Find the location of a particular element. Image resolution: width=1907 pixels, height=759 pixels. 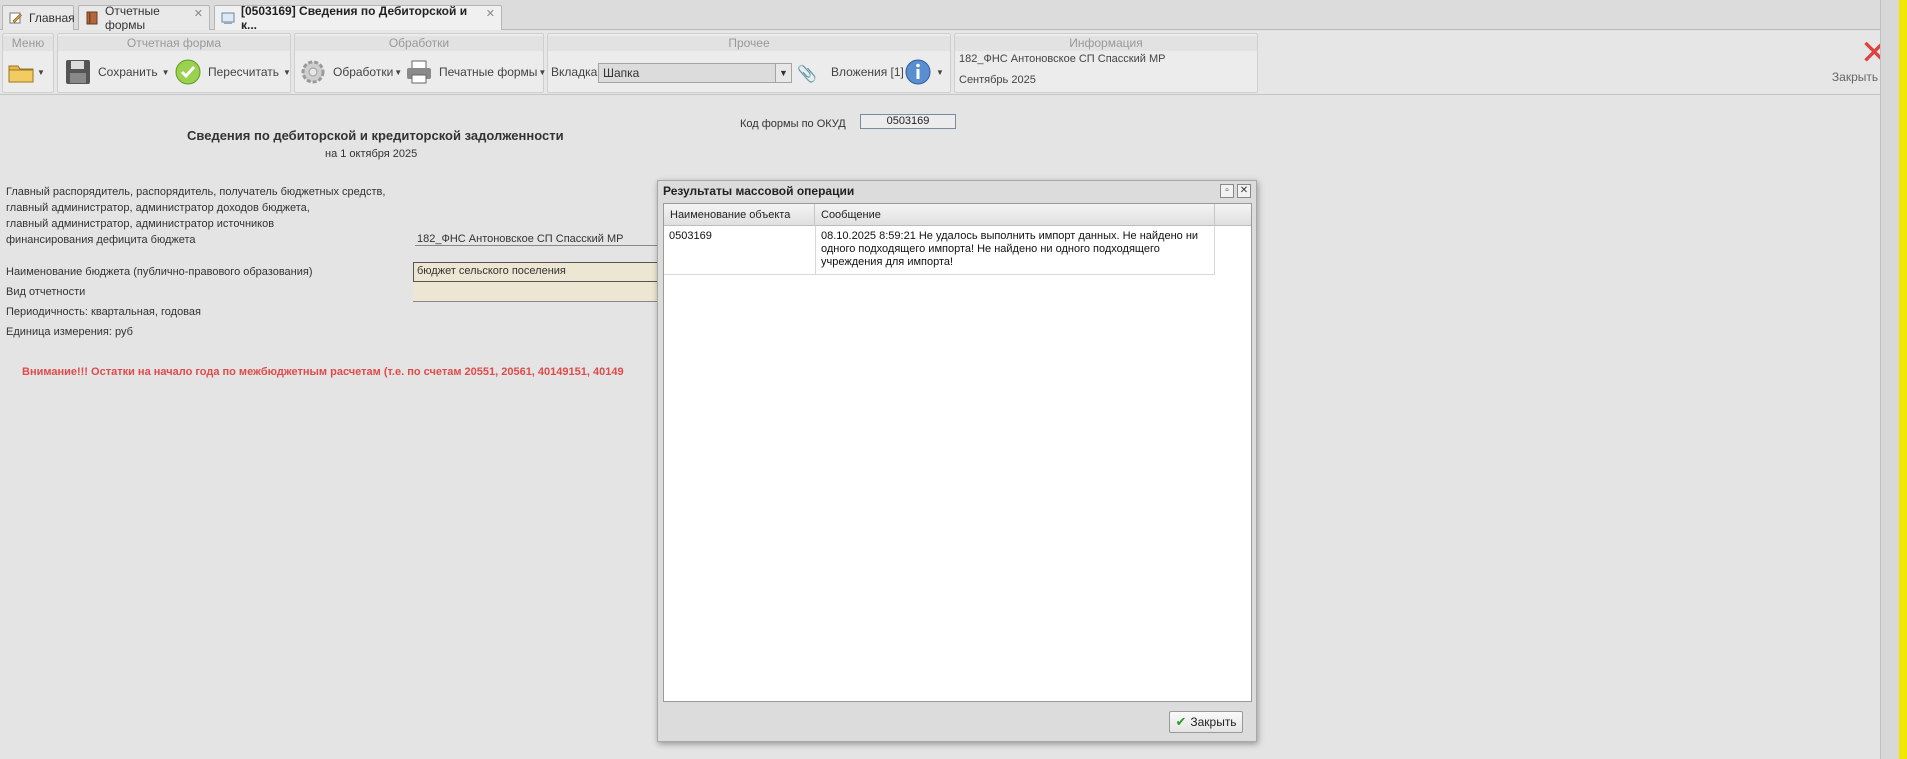

info-organization: 182_ФНС Антоновское СП Спасский МР is located at coordinates (1062, 59).